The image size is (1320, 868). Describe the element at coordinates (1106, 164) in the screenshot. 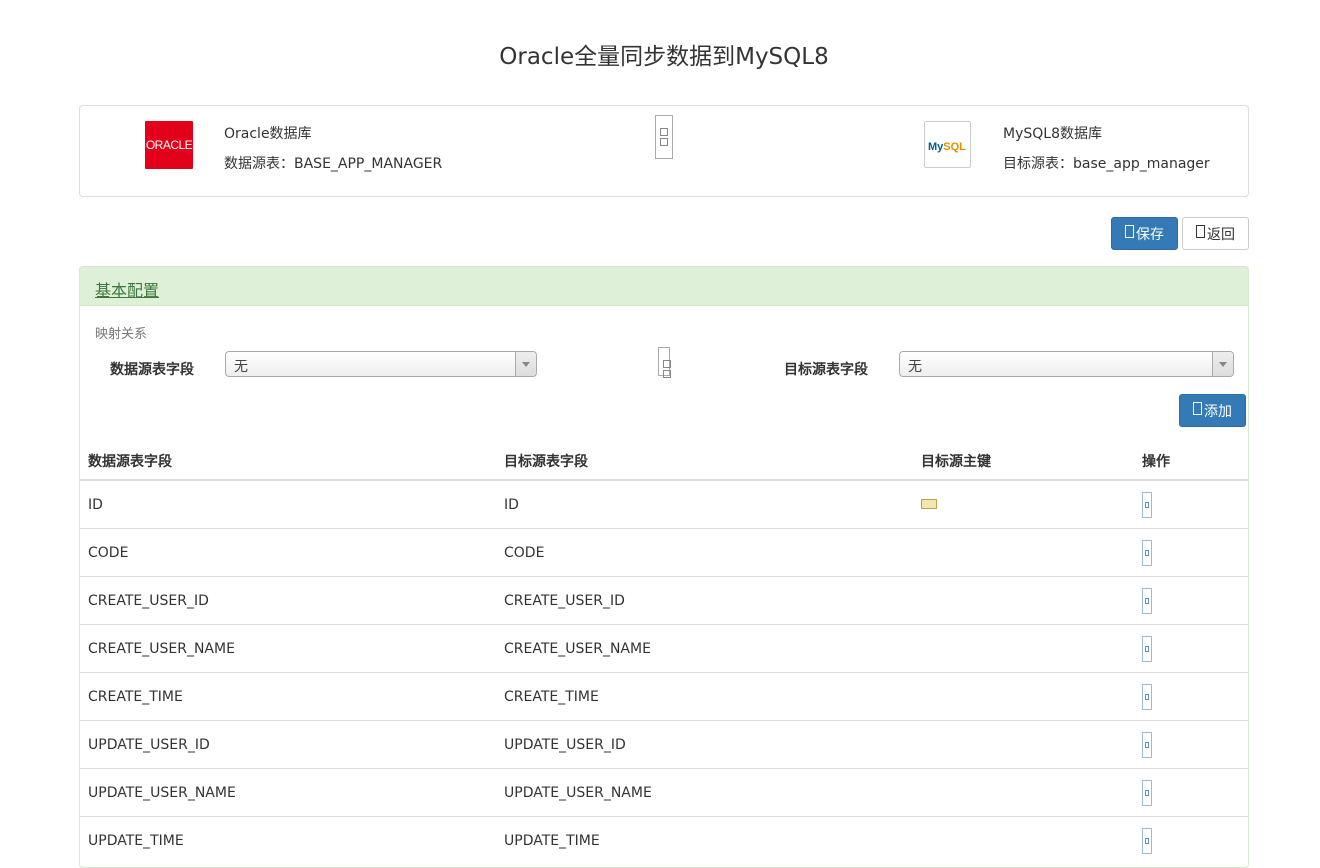

I see `target-table-label: 目标源表：base_app_manager` at that location.